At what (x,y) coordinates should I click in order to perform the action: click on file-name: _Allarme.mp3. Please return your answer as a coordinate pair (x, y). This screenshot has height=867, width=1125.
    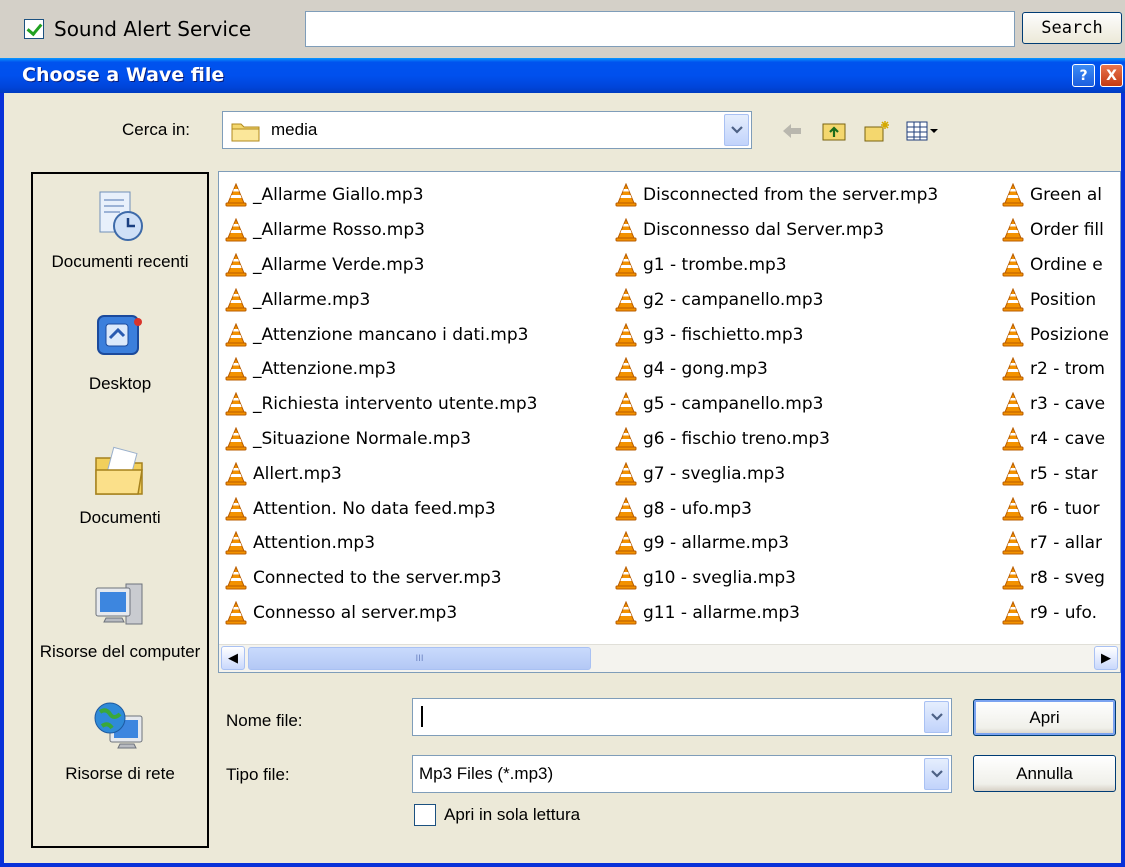
    Looking at the image, I should click on (312, 299).